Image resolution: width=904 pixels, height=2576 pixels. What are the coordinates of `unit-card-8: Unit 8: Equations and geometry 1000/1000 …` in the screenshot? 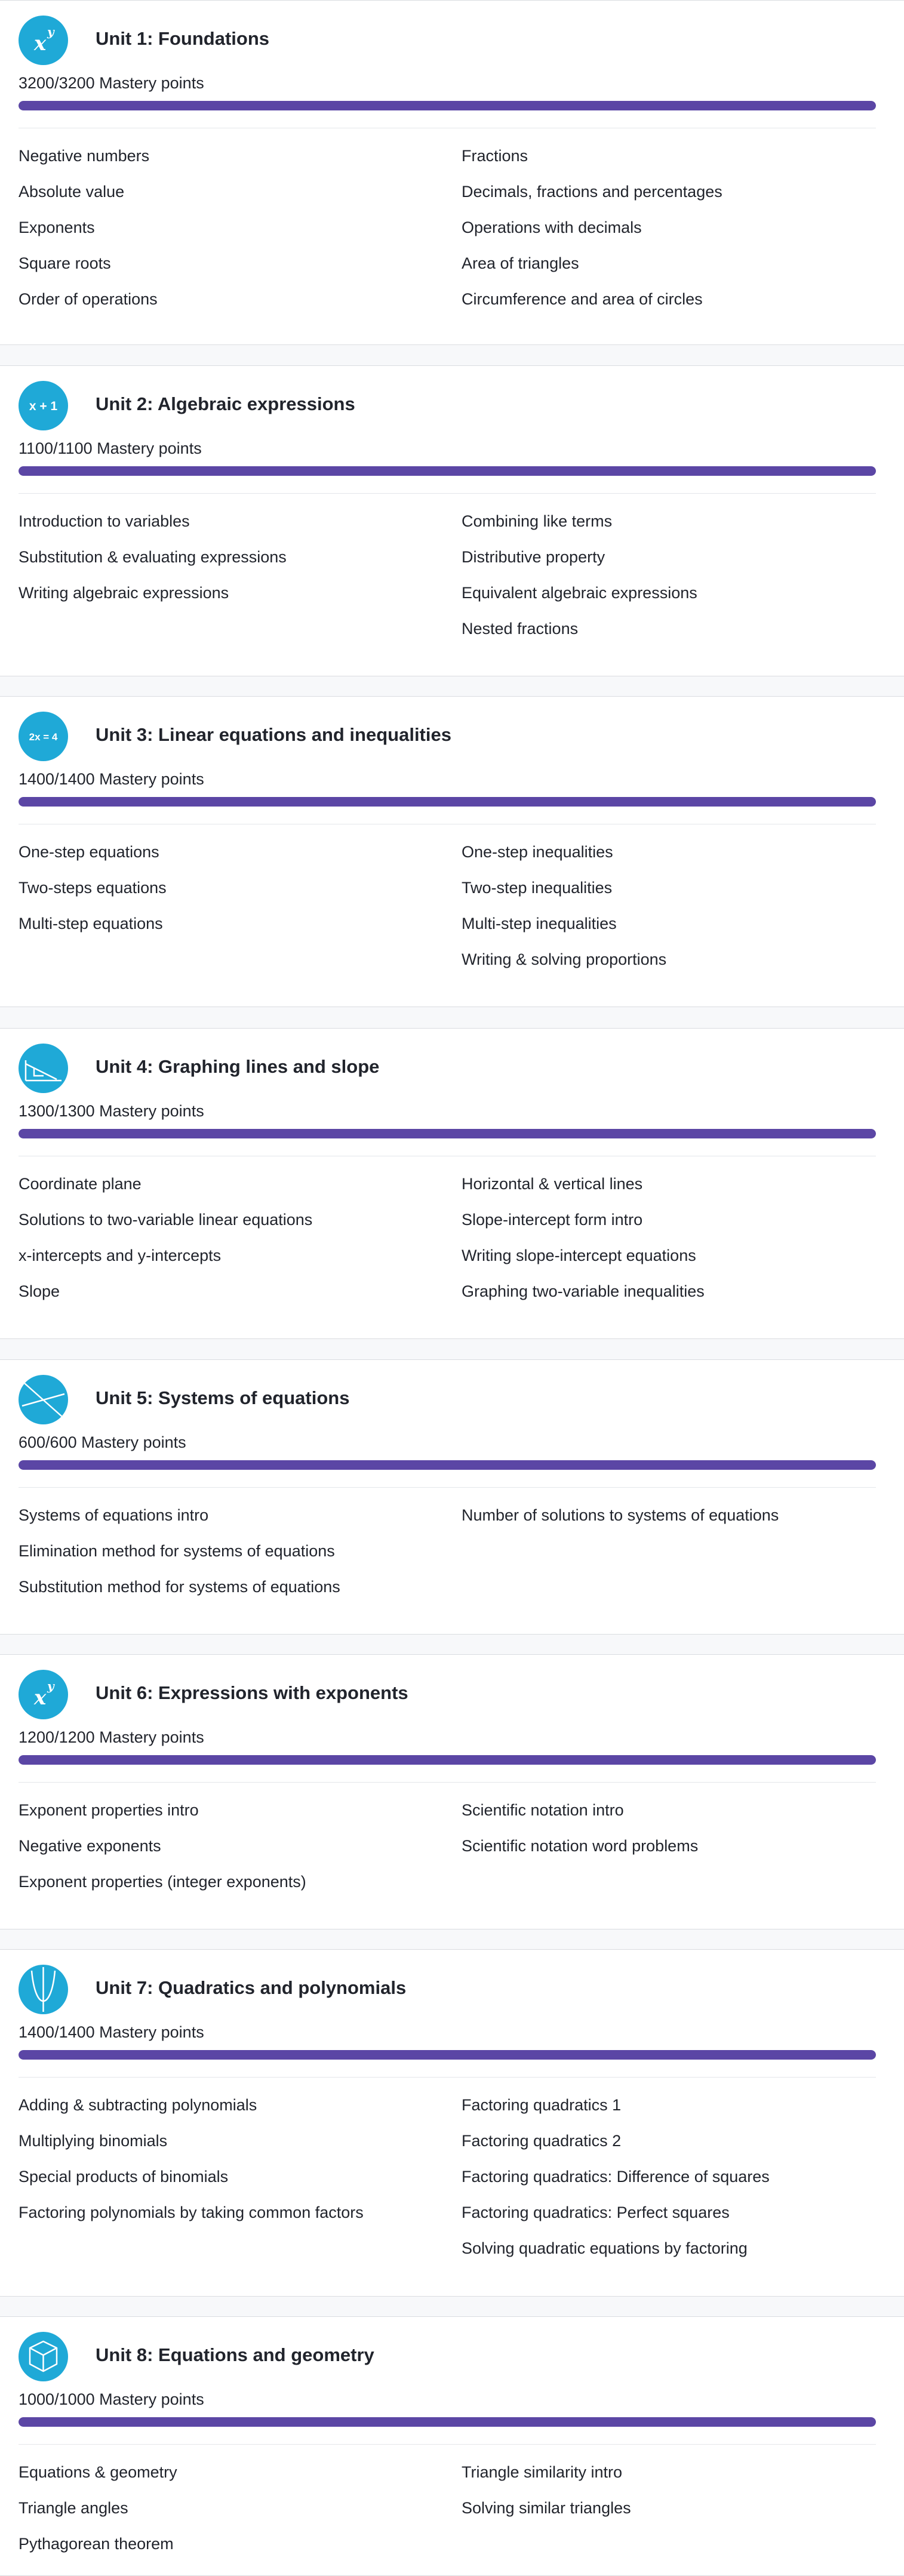 It's located at (452, 2446).